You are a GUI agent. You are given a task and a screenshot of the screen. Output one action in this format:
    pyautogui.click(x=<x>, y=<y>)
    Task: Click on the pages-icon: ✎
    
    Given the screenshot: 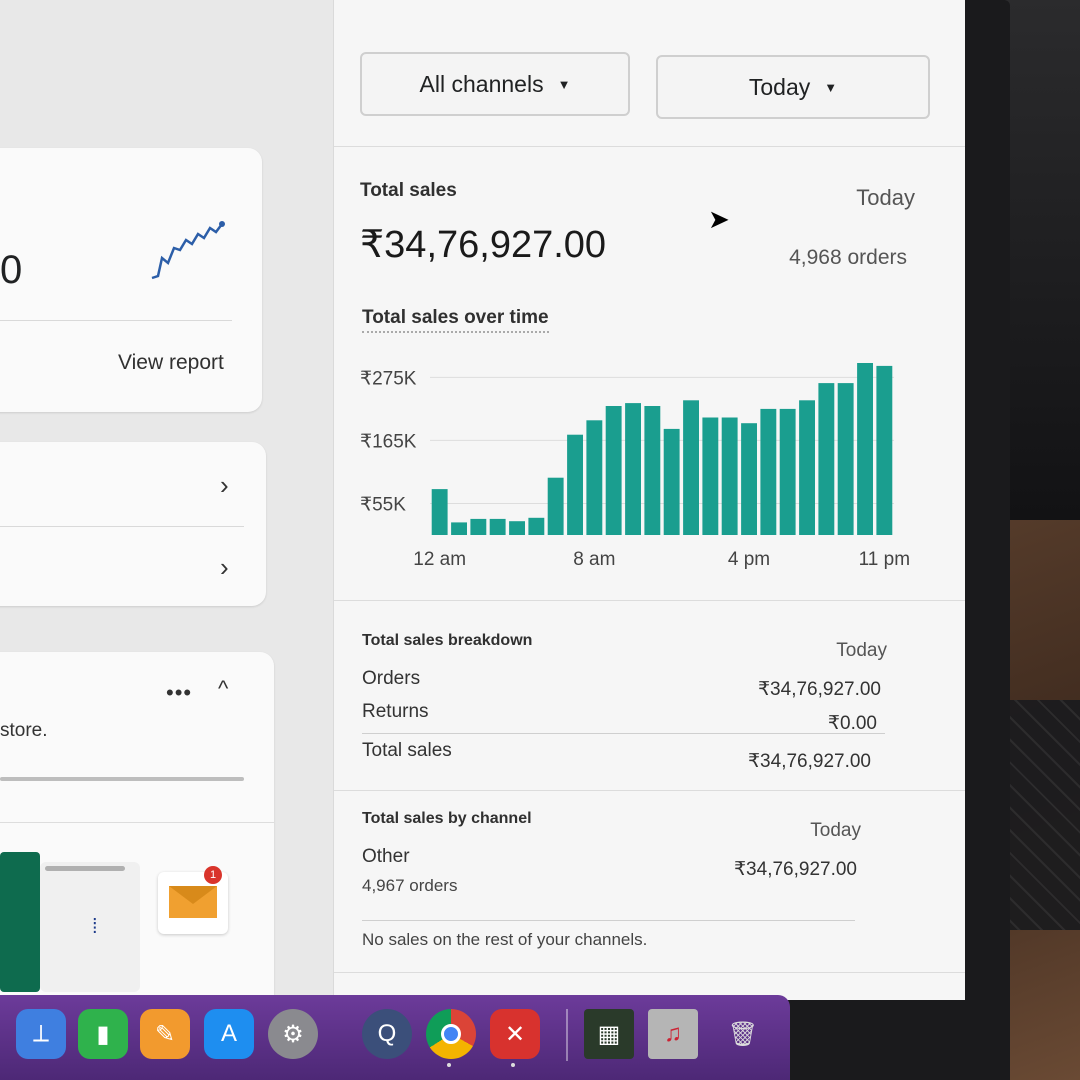 What is the action you would take?
    pyautogui.click(x=165, y=1034)
    